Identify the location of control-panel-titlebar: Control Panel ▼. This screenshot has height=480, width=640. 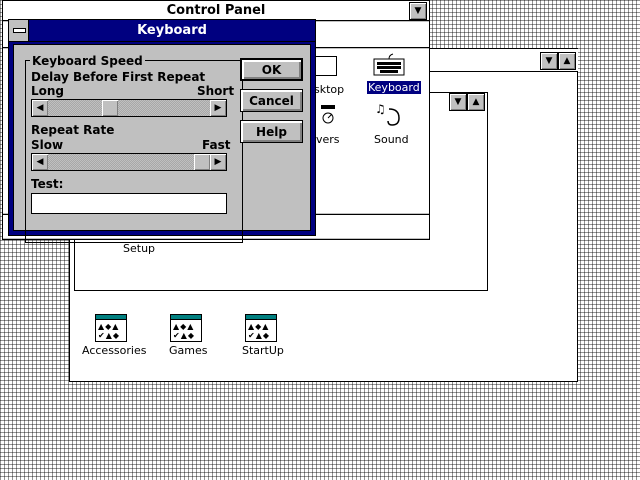
(216, 11).